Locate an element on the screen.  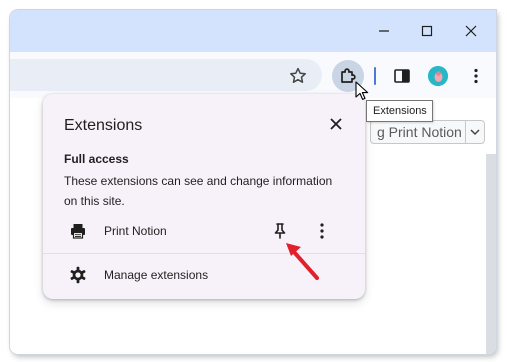
maximize-button is located at coordinates (427, 31).